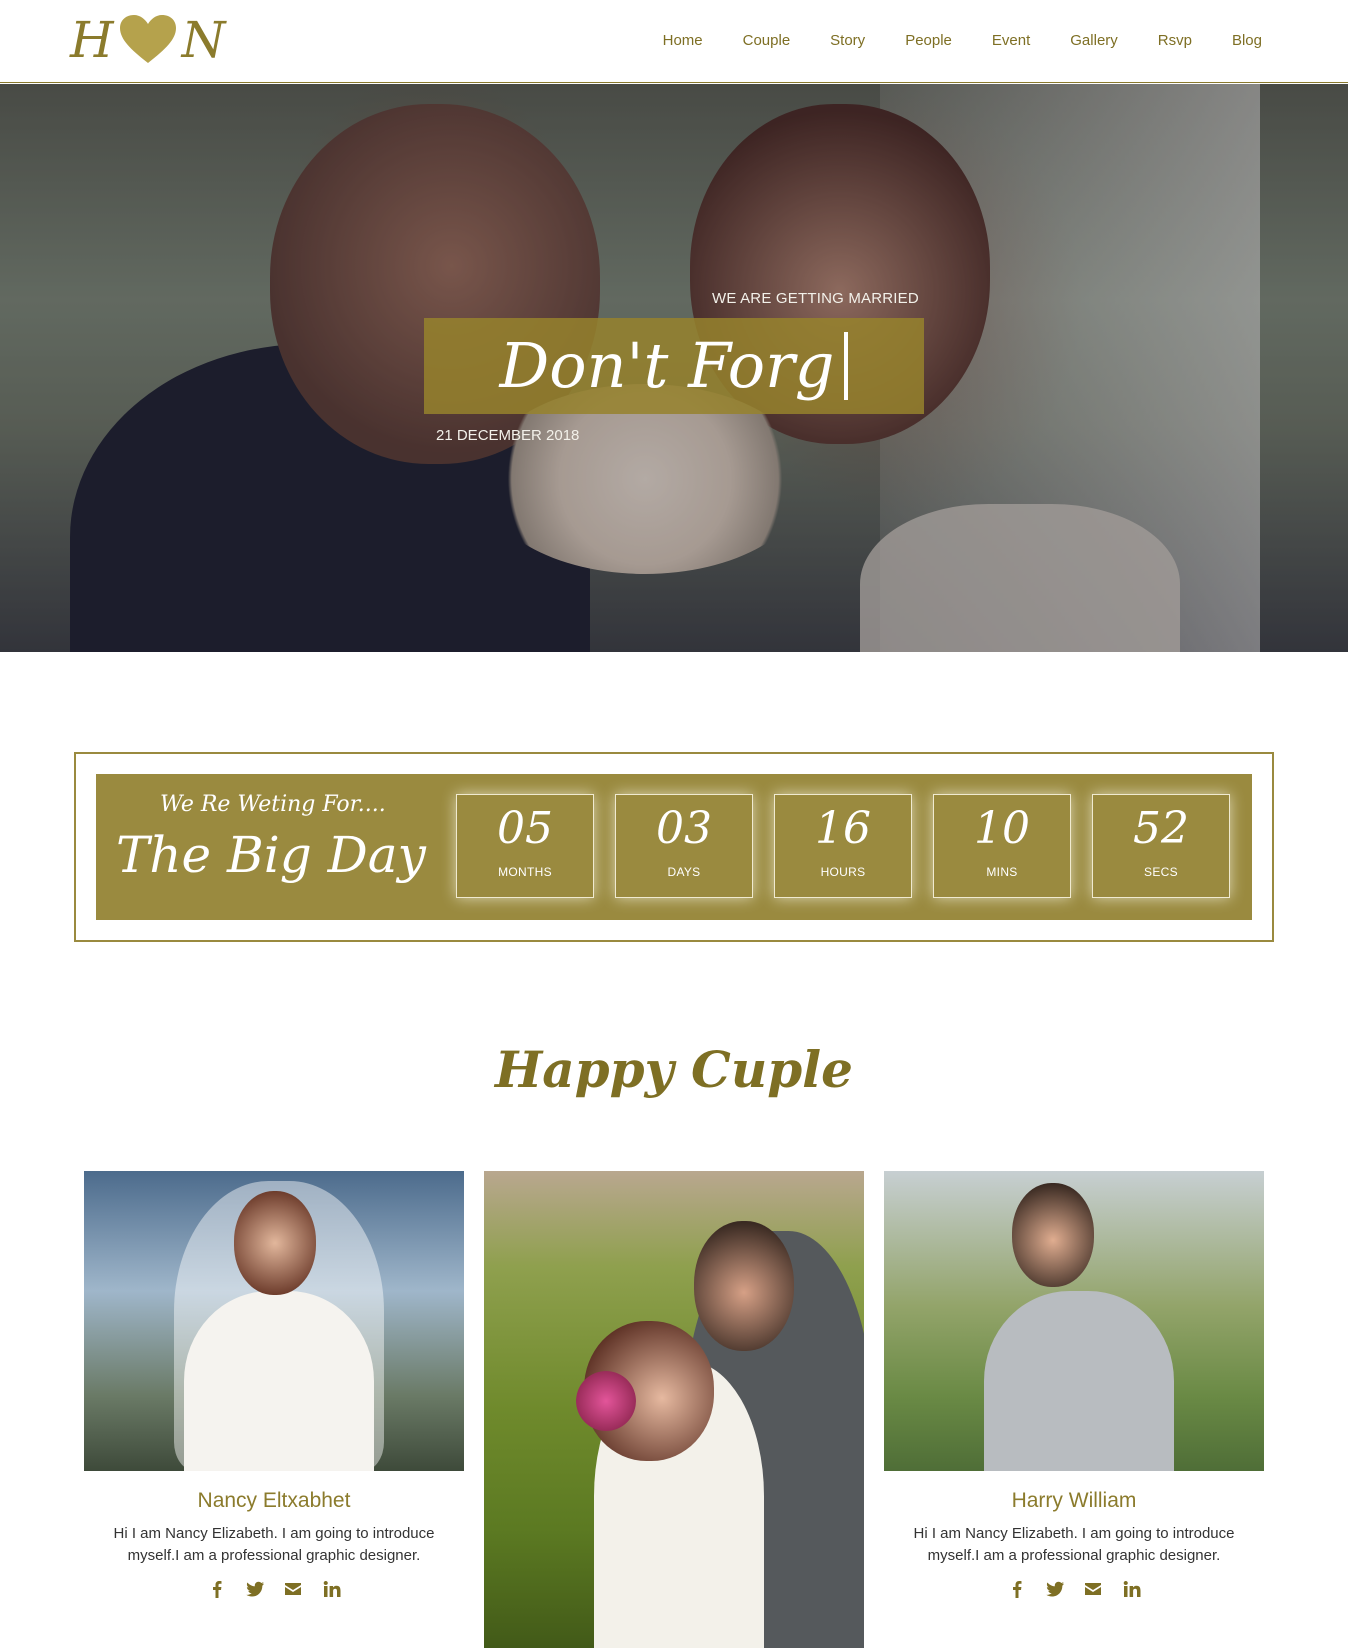 This screenshot has width=1348, height=1648. What do you see at coordinates (1079, 1381) in the screenshot?
I see `groom-photo-body` at bounding box center [1079, 1381].